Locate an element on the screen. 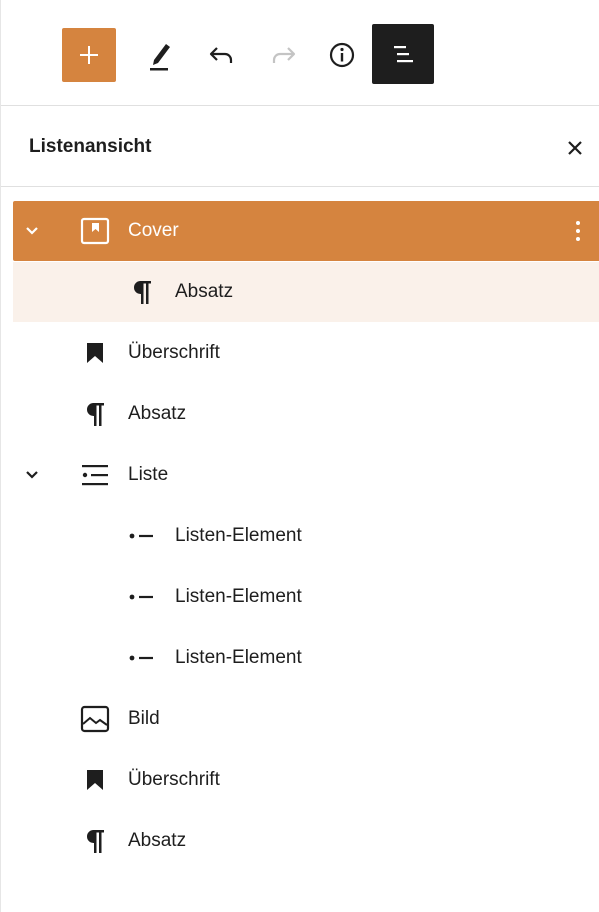  redo-button is located at coordinates (284, 55).